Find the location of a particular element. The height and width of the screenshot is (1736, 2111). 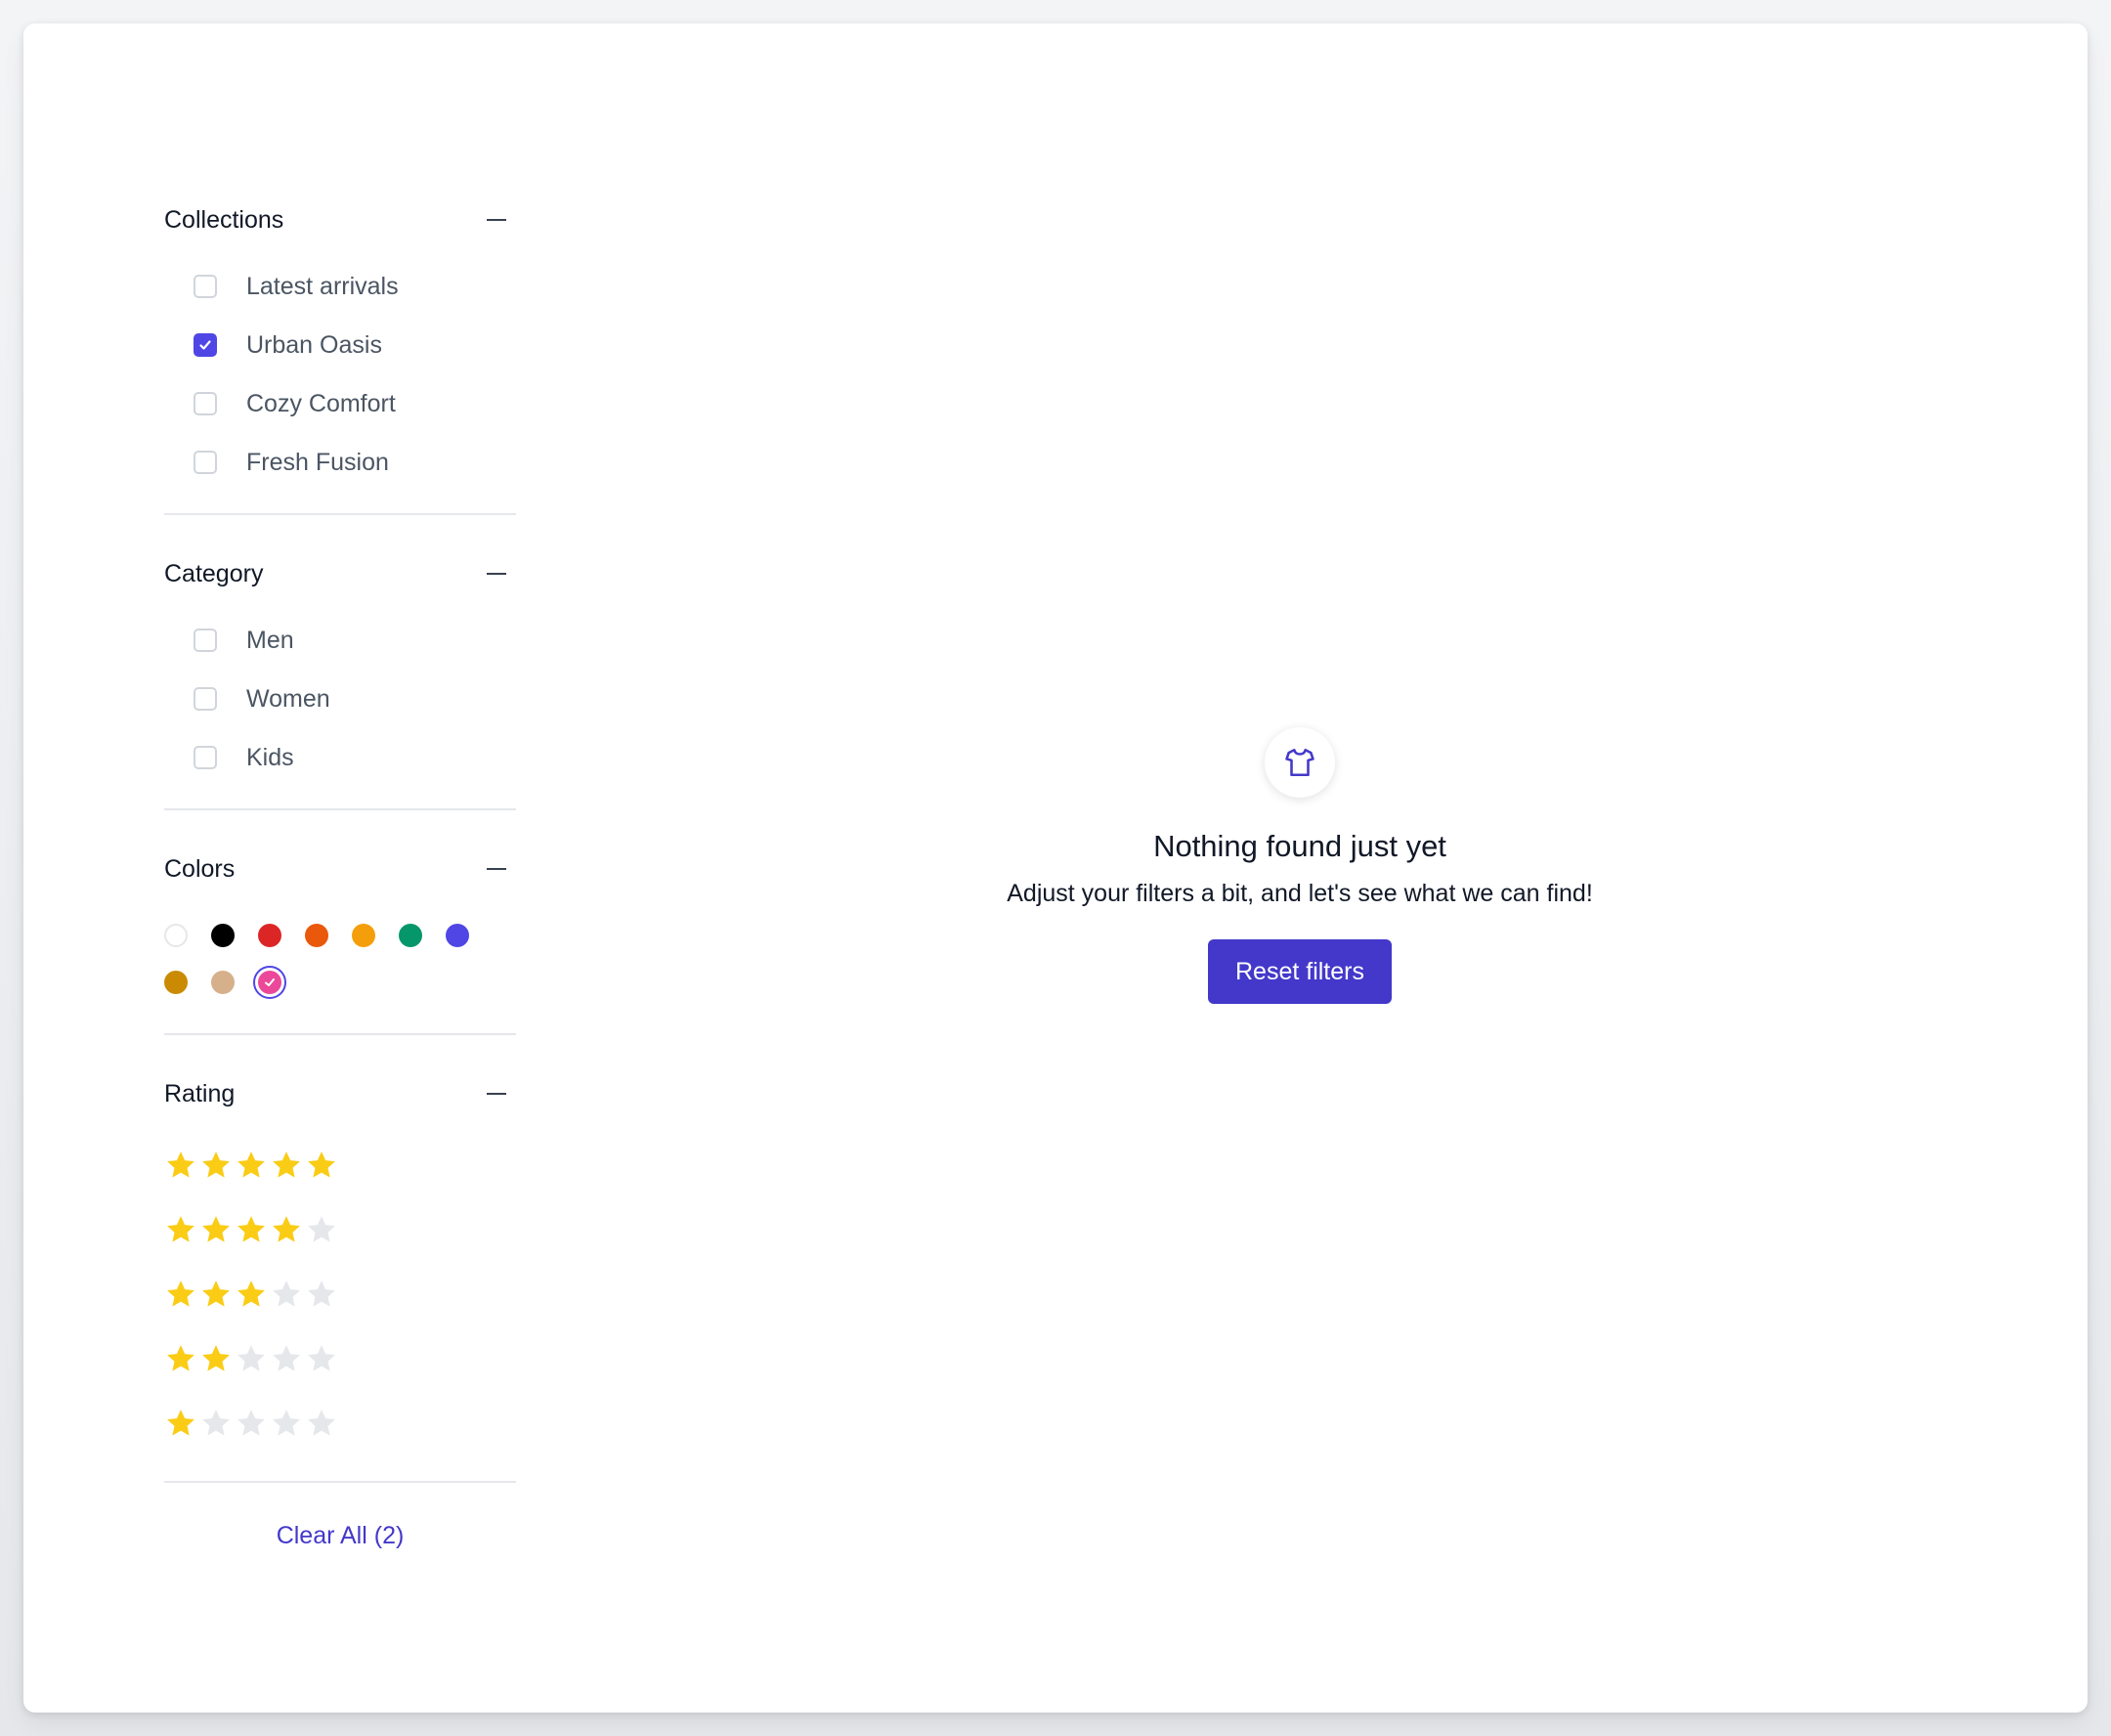

color-swatch-tan is located at coordinates (223, 983).